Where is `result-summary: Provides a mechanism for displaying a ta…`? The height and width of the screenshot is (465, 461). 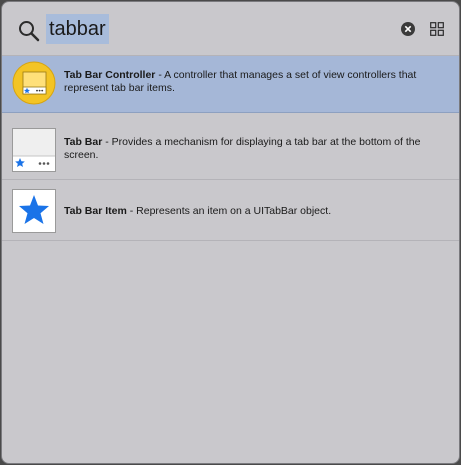
result-summary: Provides a mechanism for displaying a ta… is located at coordinates (242, 148).